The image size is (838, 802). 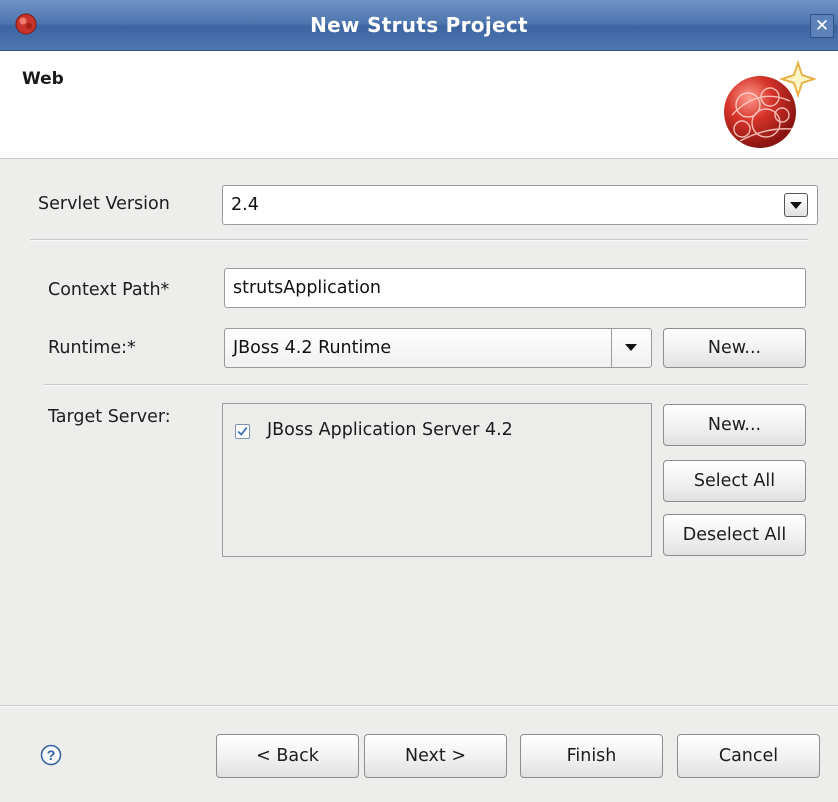 I want to click on window-title: New Struts Project, so click(x=419, y=25).